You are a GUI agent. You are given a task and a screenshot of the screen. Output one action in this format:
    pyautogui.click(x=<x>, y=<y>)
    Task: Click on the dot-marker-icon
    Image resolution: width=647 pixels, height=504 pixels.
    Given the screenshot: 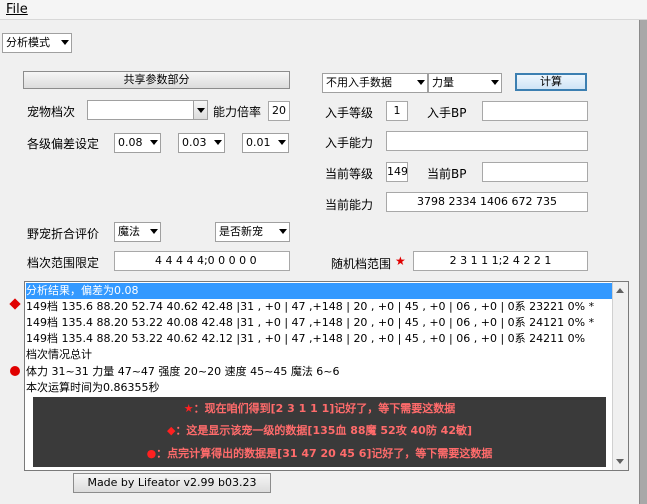 What is the action you would take?
    pyautogui.click(x=15, y=371)
    